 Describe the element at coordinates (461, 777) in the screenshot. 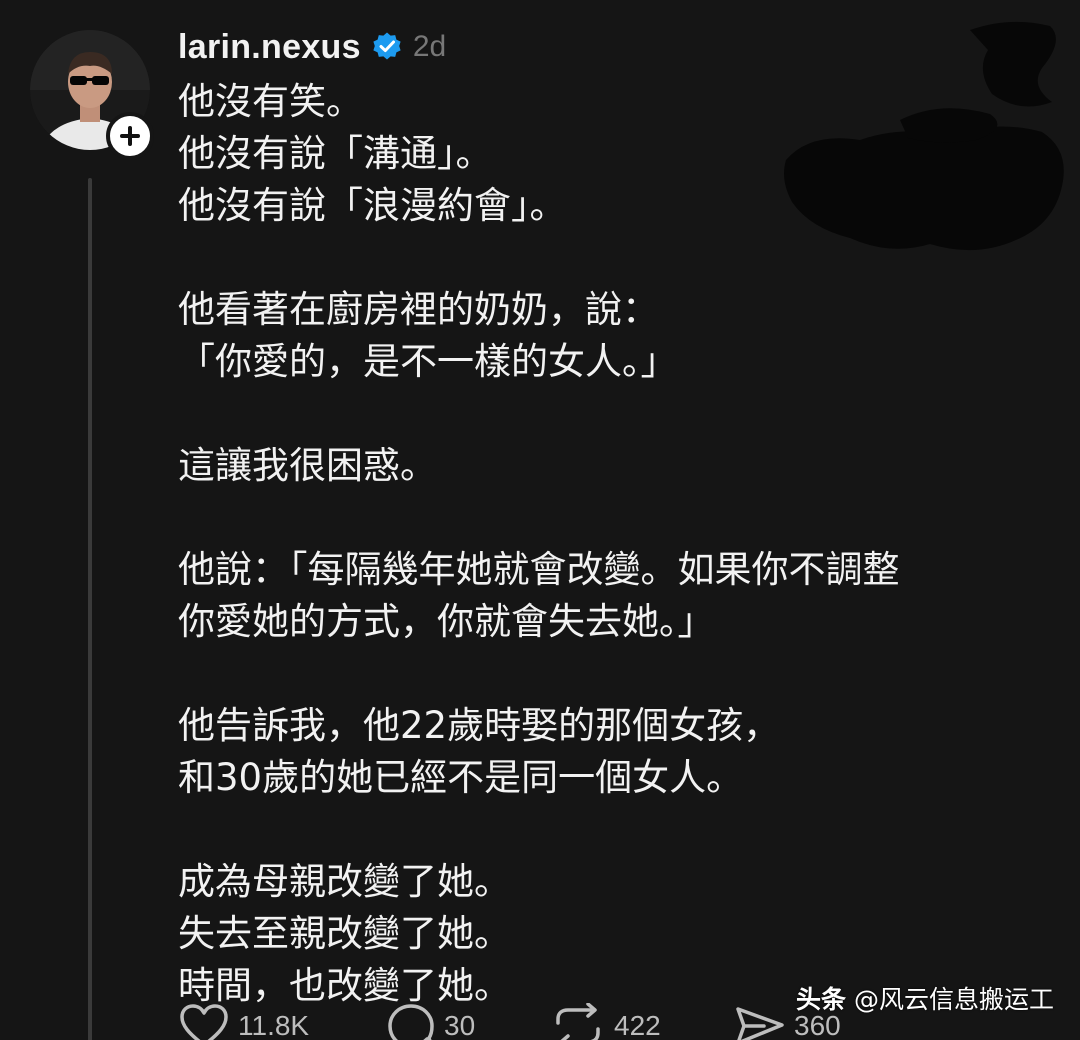

I see `post-line: 和30歲的她已經不是同一個女人。` at that location.